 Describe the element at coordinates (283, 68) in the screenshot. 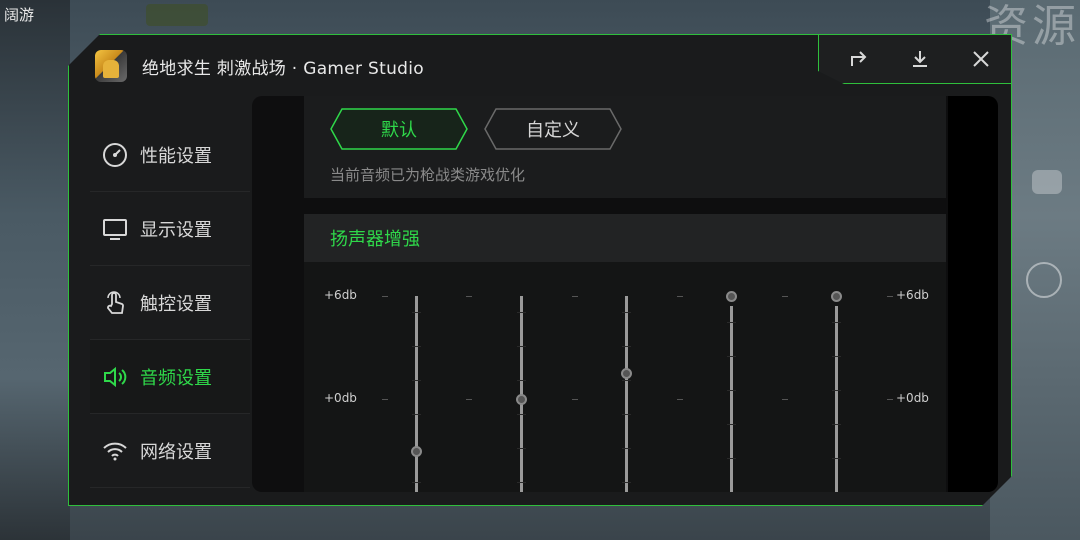

I see `window-title: 绝地求生 刺激战场 · Gamer Studio` at that location.